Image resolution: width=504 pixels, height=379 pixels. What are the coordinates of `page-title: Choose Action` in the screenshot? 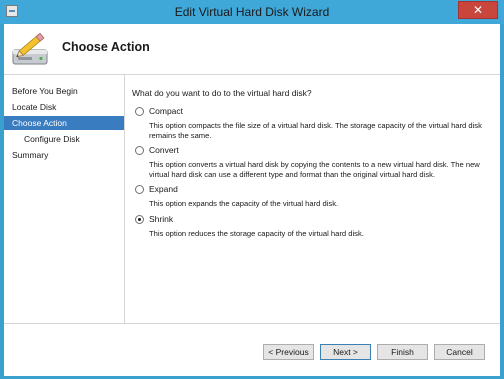 It's located at (106, 47).